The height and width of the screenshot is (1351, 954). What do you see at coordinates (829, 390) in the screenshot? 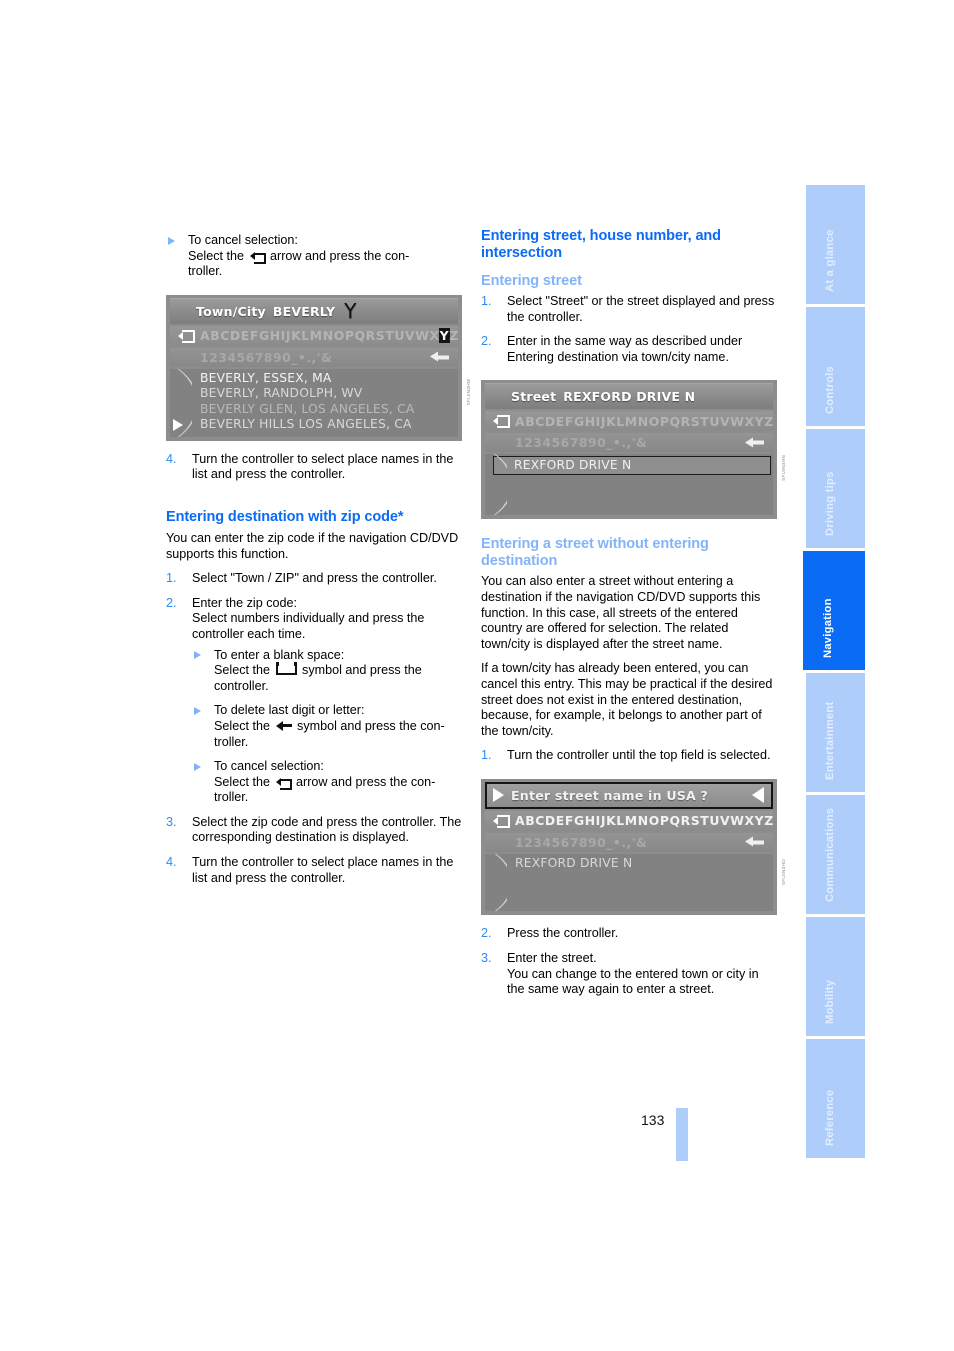
I see `tab-label: Controls` at bounding box center [829, 390].